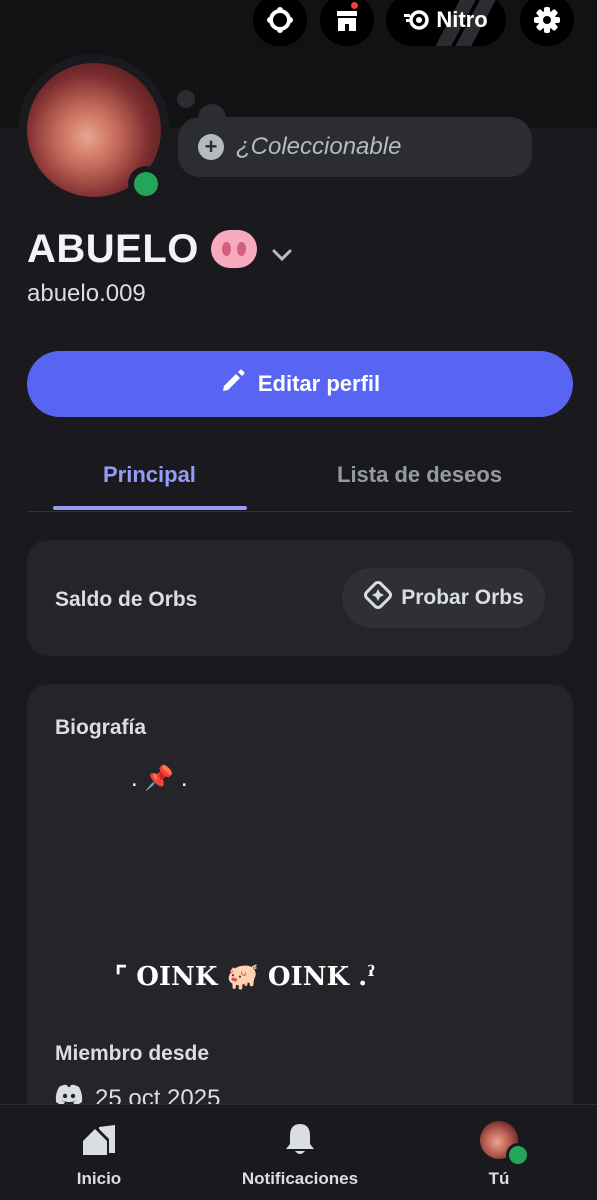 The image size is (597, 1200). I want to click on collectible-placeholder: ¿Coleccionable, so click(319, 146).